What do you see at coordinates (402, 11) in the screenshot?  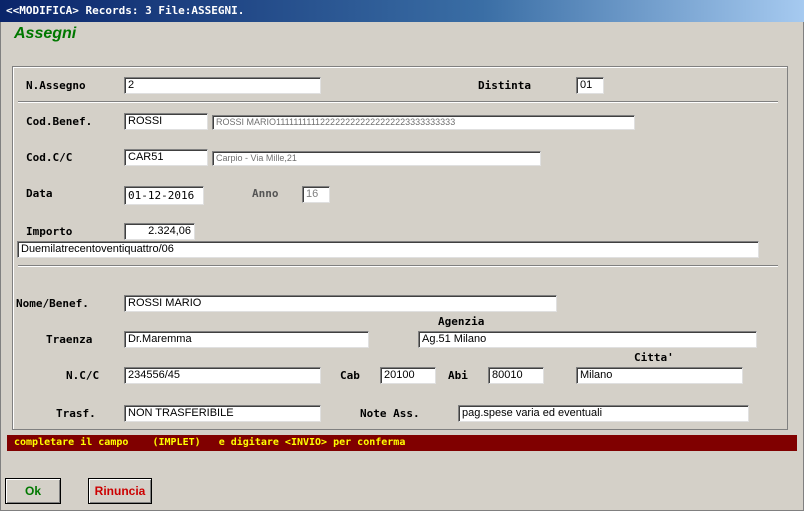 I see `window-titlebar: <<MODIFICA> Records: 3 File:ASSEGNI.` at bounding box center [402, 11].